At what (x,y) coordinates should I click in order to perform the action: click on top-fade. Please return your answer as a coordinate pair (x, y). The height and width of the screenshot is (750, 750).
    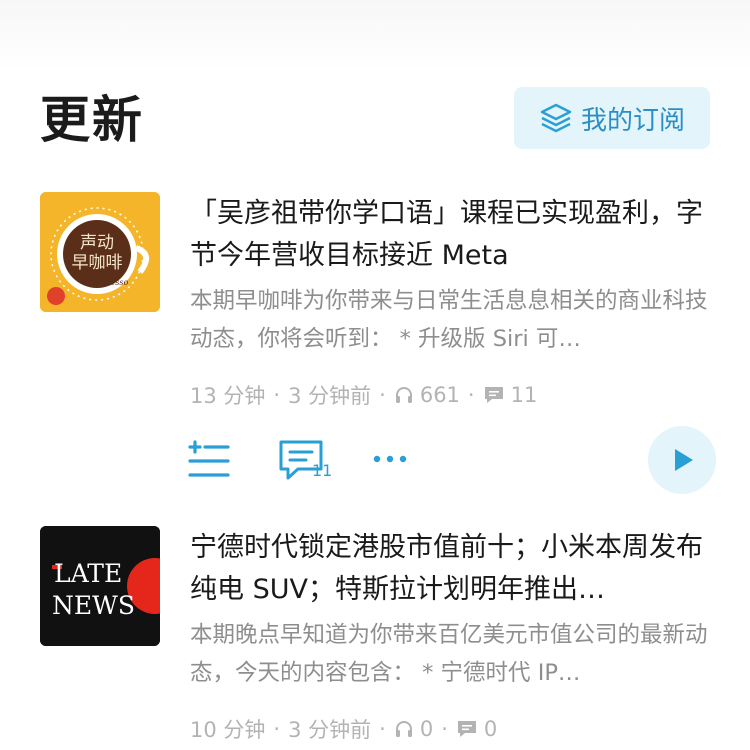
    Looking at the image, I should click on (375, 35).